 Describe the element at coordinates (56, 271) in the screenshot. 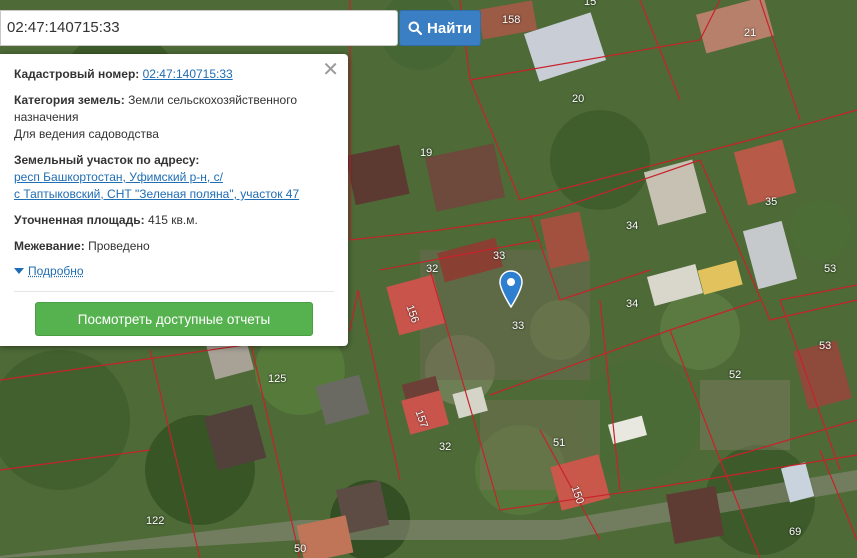

I see `details-toggle-label: Подробно` at that location.